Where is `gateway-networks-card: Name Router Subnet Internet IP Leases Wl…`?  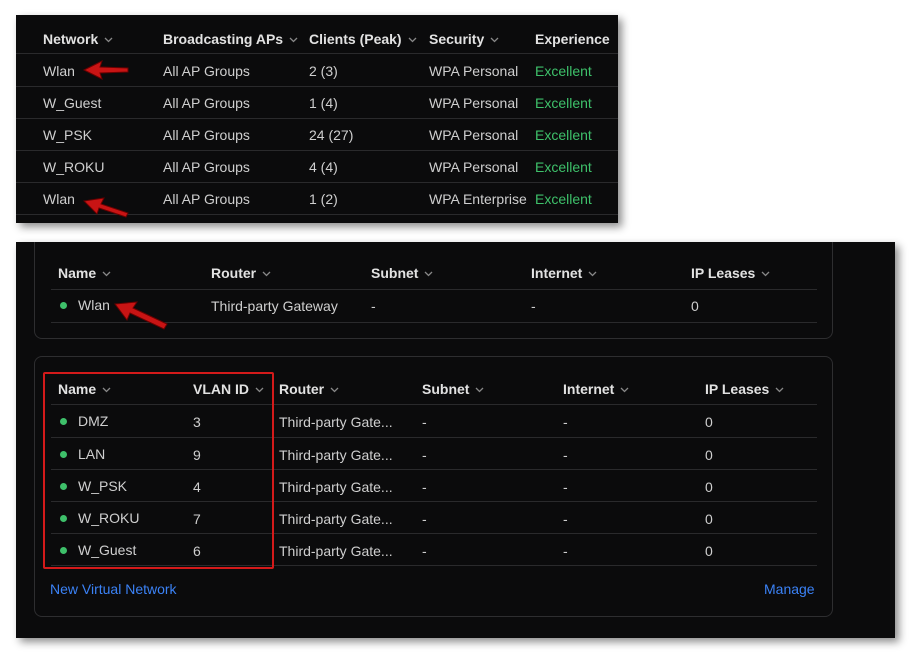
gateway-networks-card: Name Router Subnet Internet IP Leases Wl… is located at coordinates (433, 290).